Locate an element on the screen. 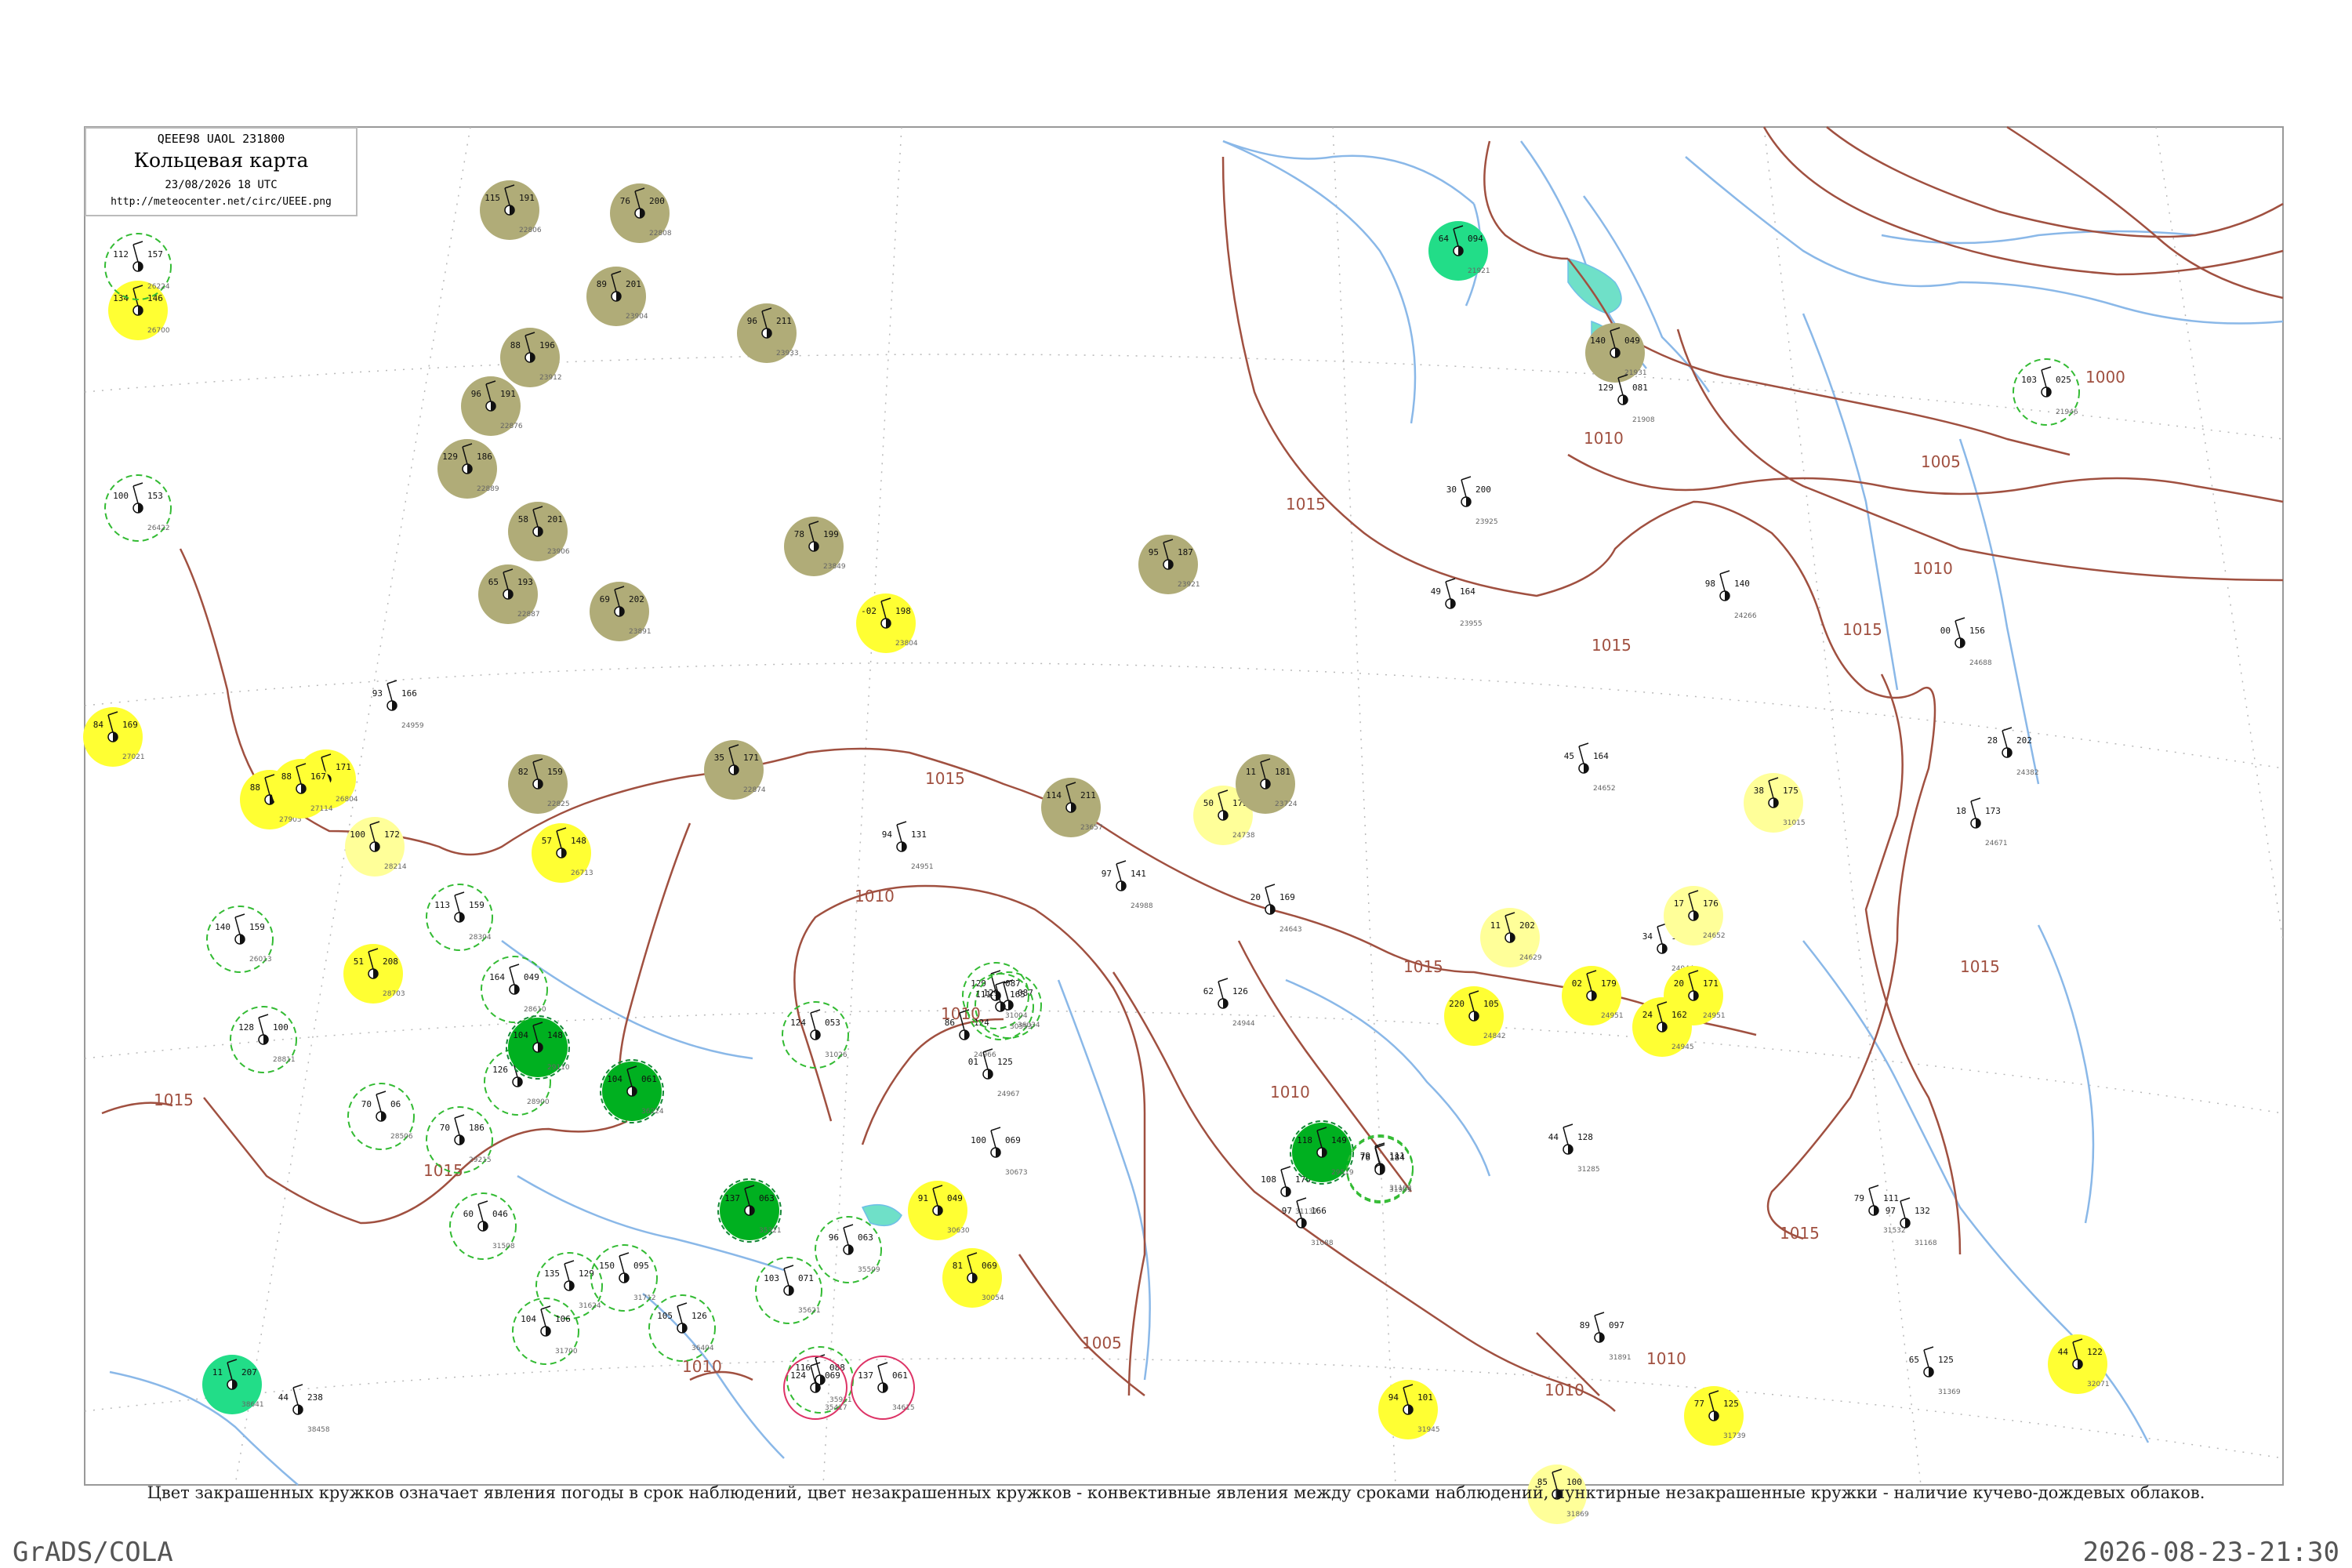 Image resolution: width=2352 pixels, height=1568 pixels. station-id: 31532 is located at coordinates (1894, 1231).